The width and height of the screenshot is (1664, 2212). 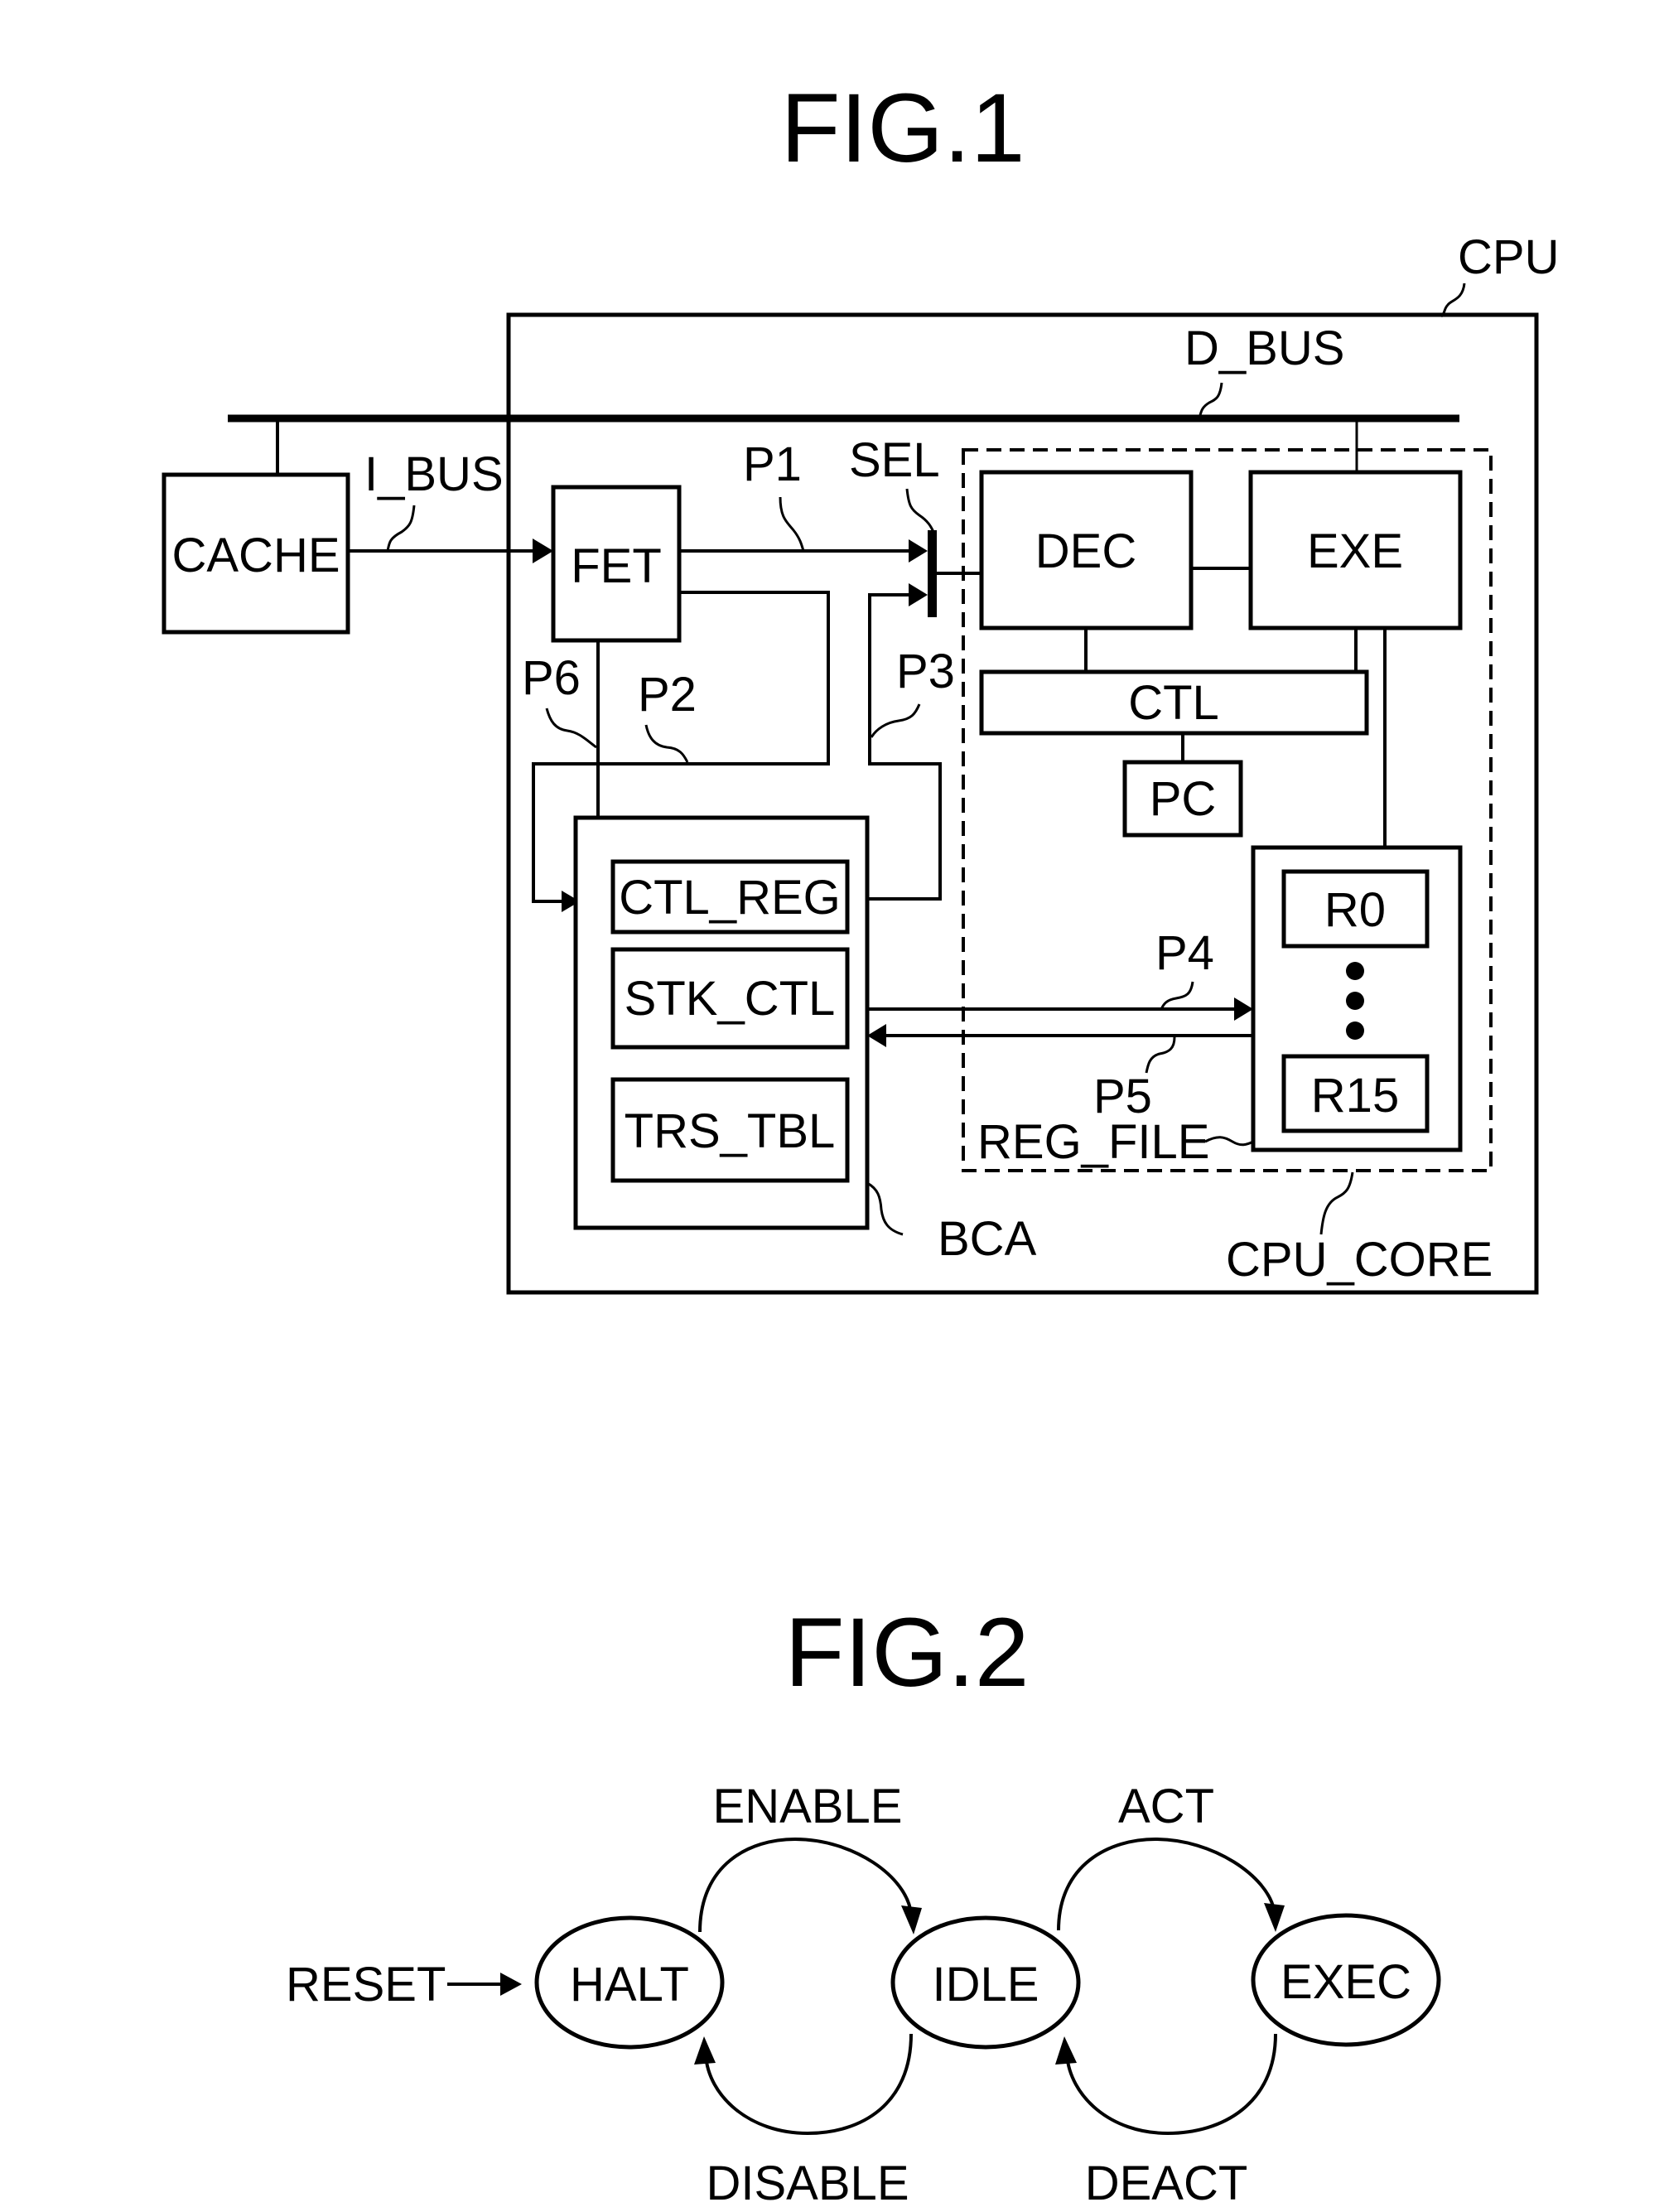 I want to click on fig1-title: FIG.1, so click(x=903, y=128).